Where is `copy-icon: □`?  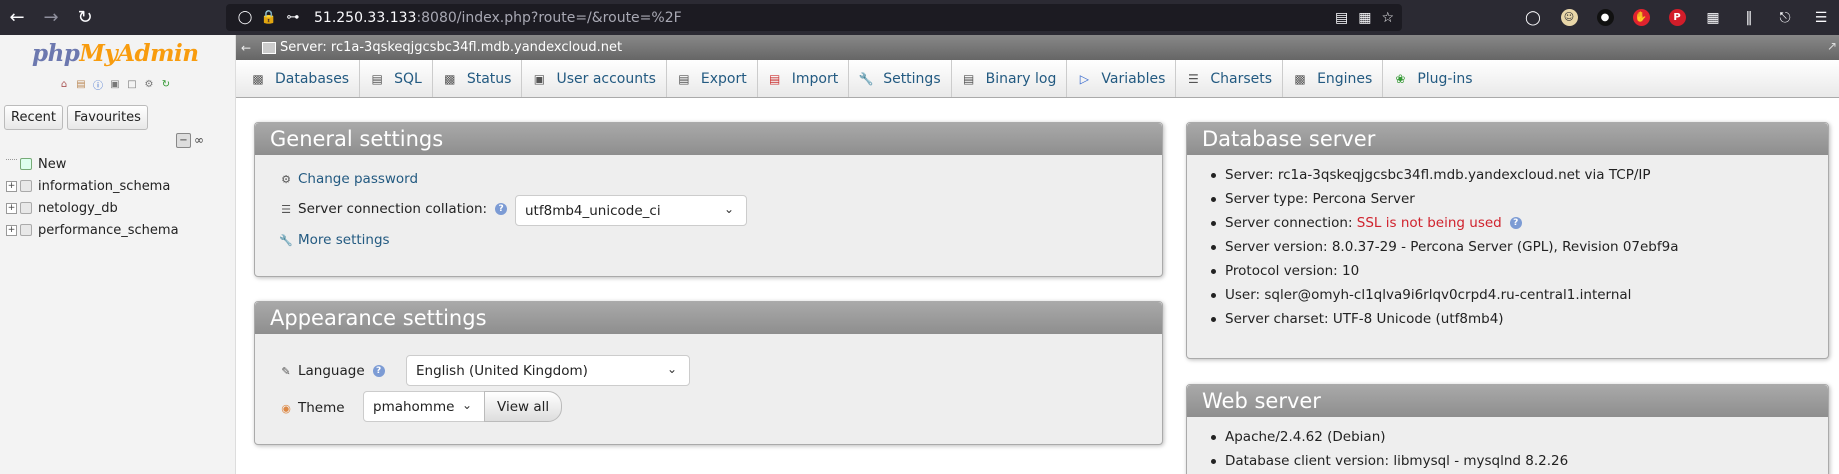
copy-icon: □ is located at coordinates (132, 84).